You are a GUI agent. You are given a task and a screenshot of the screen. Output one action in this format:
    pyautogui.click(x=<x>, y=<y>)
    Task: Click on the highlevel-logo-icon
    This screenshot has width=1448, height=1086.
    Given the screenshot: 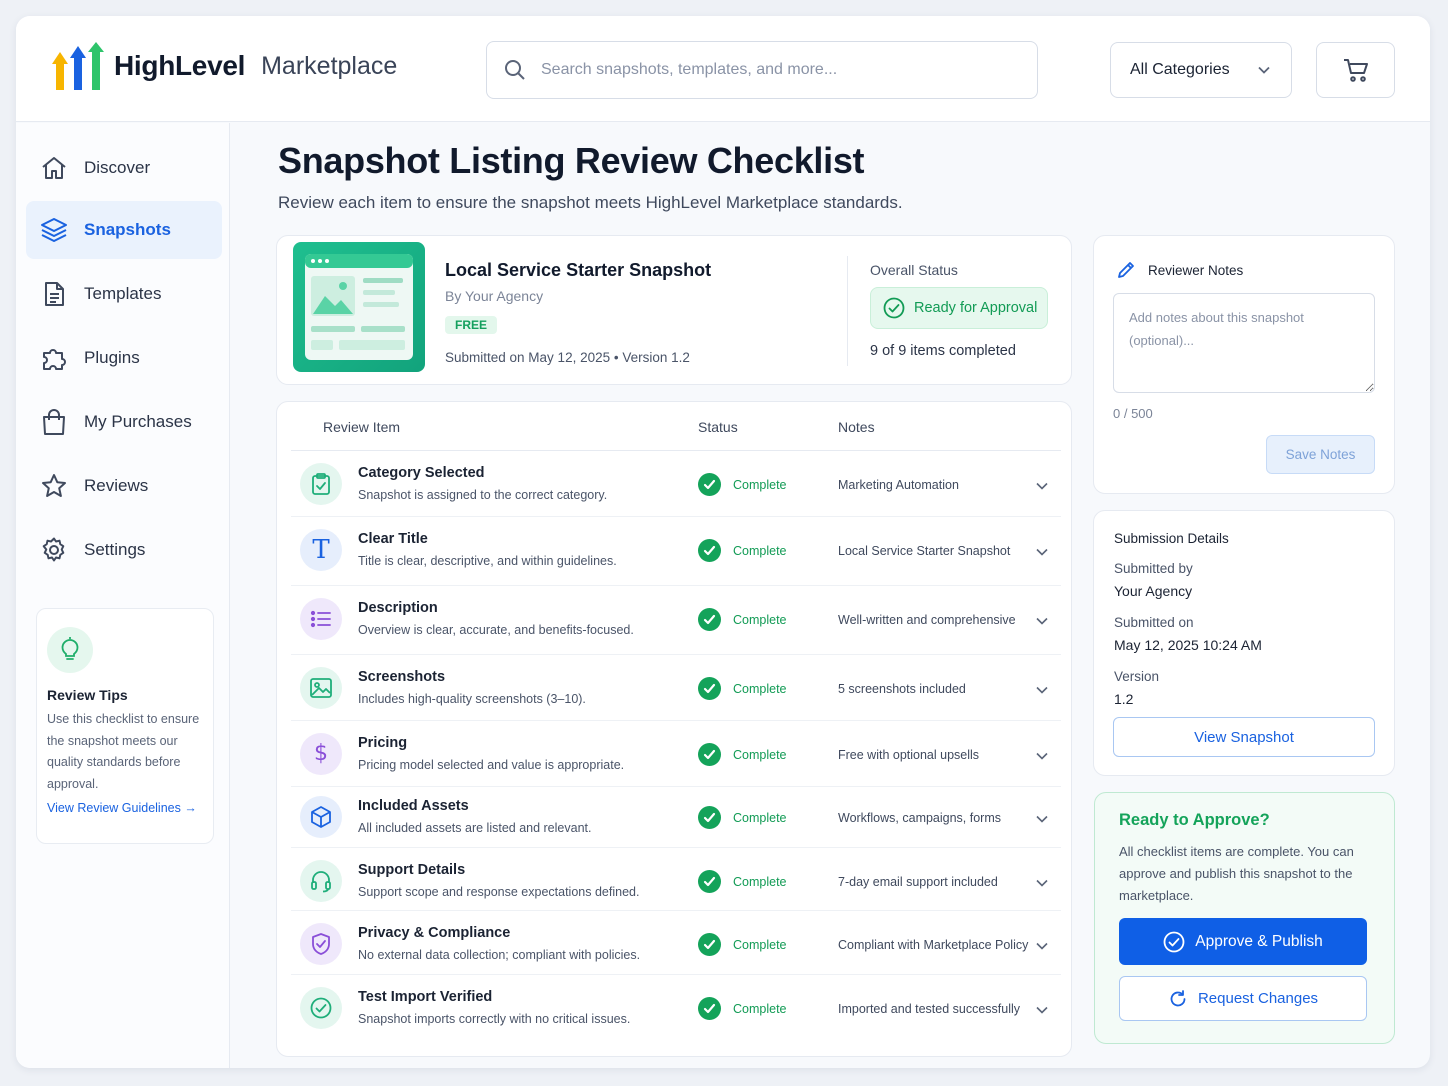 What is the action you would take?
    pyautogui.click(x=78, y=66)
    